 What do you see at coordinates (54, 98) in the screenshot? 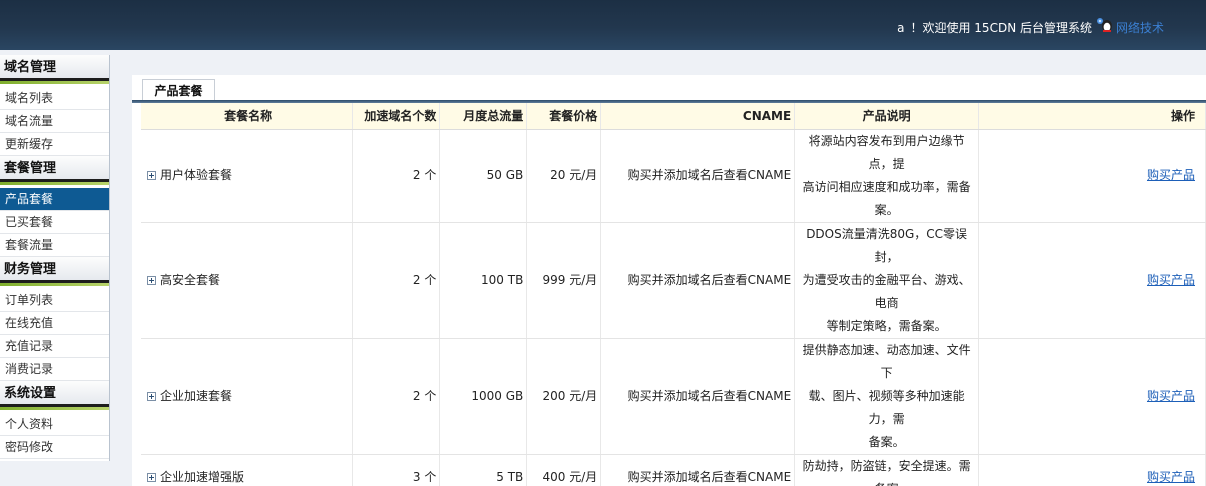
I see `sidebar-item-domain-list: 域名列表` at bounding box center [54, 98].